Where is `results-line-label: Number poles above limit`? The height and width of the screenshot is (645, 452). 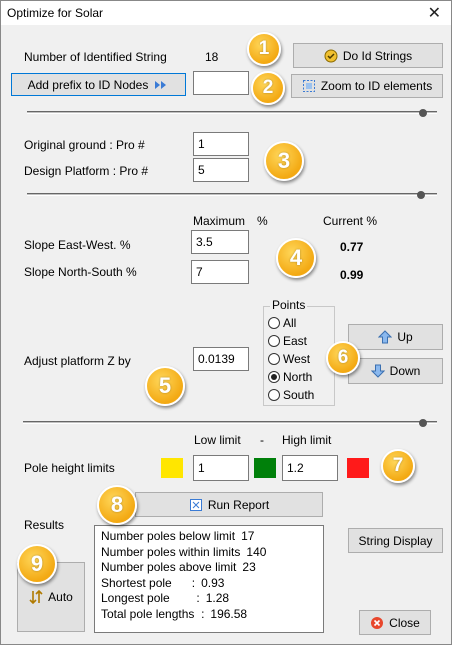
results-line-label: Number poles above limit is located at coordinates (169, 567).